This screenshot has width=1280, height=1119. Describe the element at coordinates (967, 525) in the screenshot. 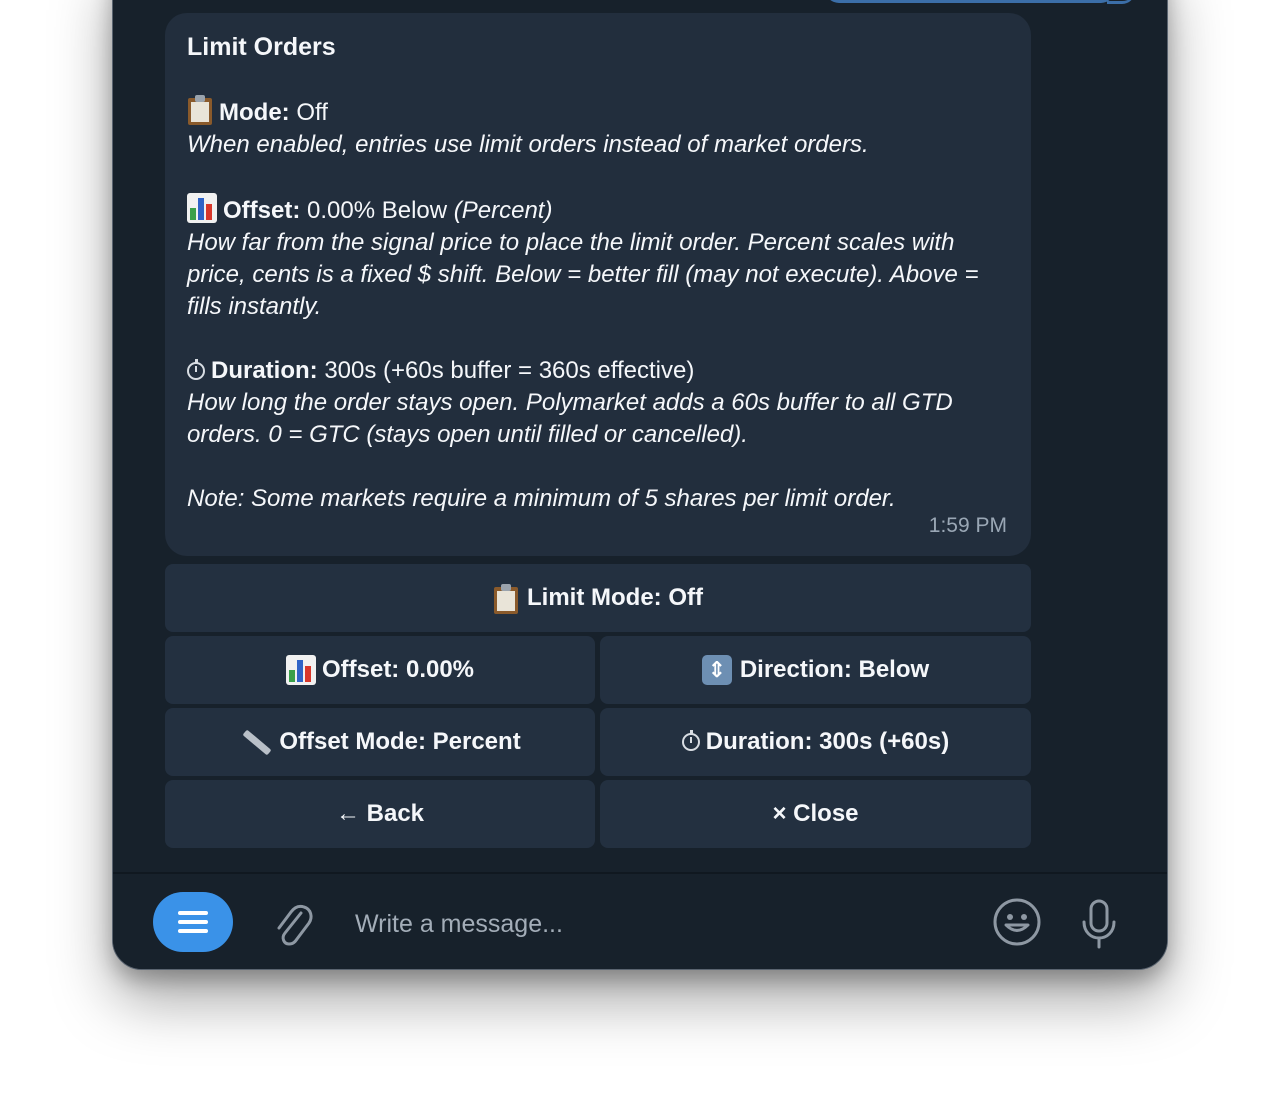

I see `message-timestamp: 1:59 PM` at that location.